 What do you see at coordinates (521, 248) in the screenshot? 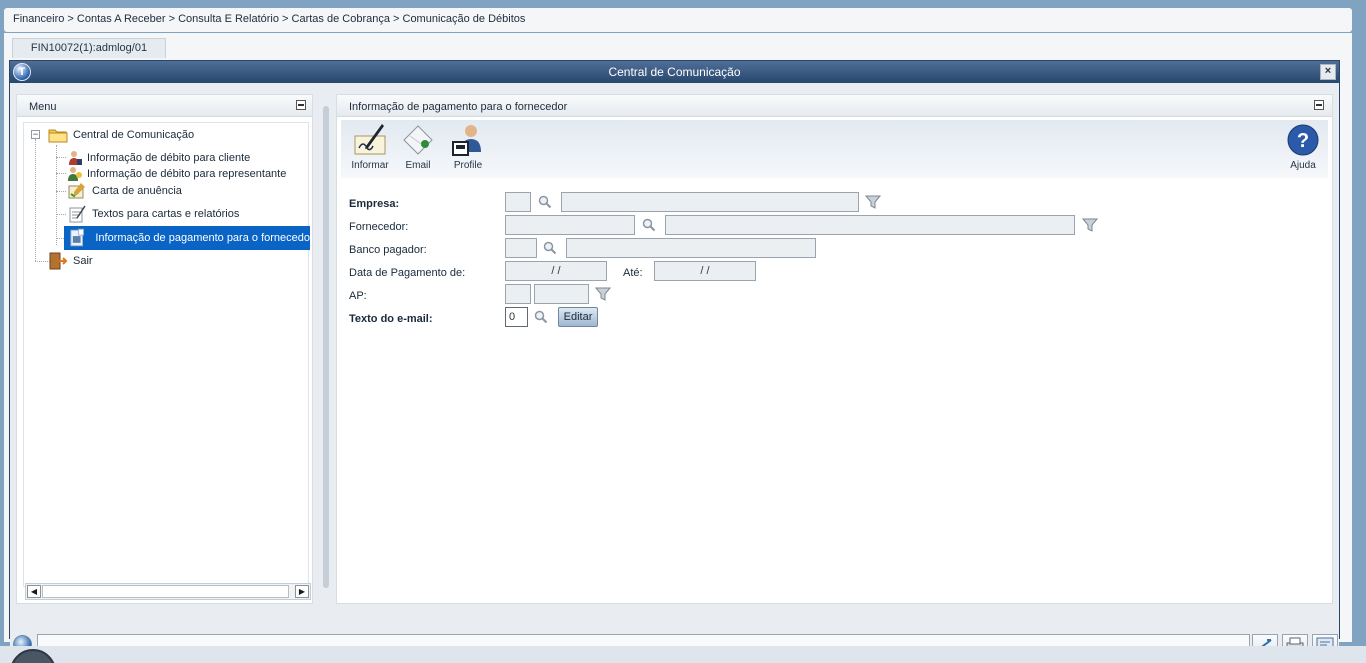
I see `banco-code-input` at bounding box center [521, 248].